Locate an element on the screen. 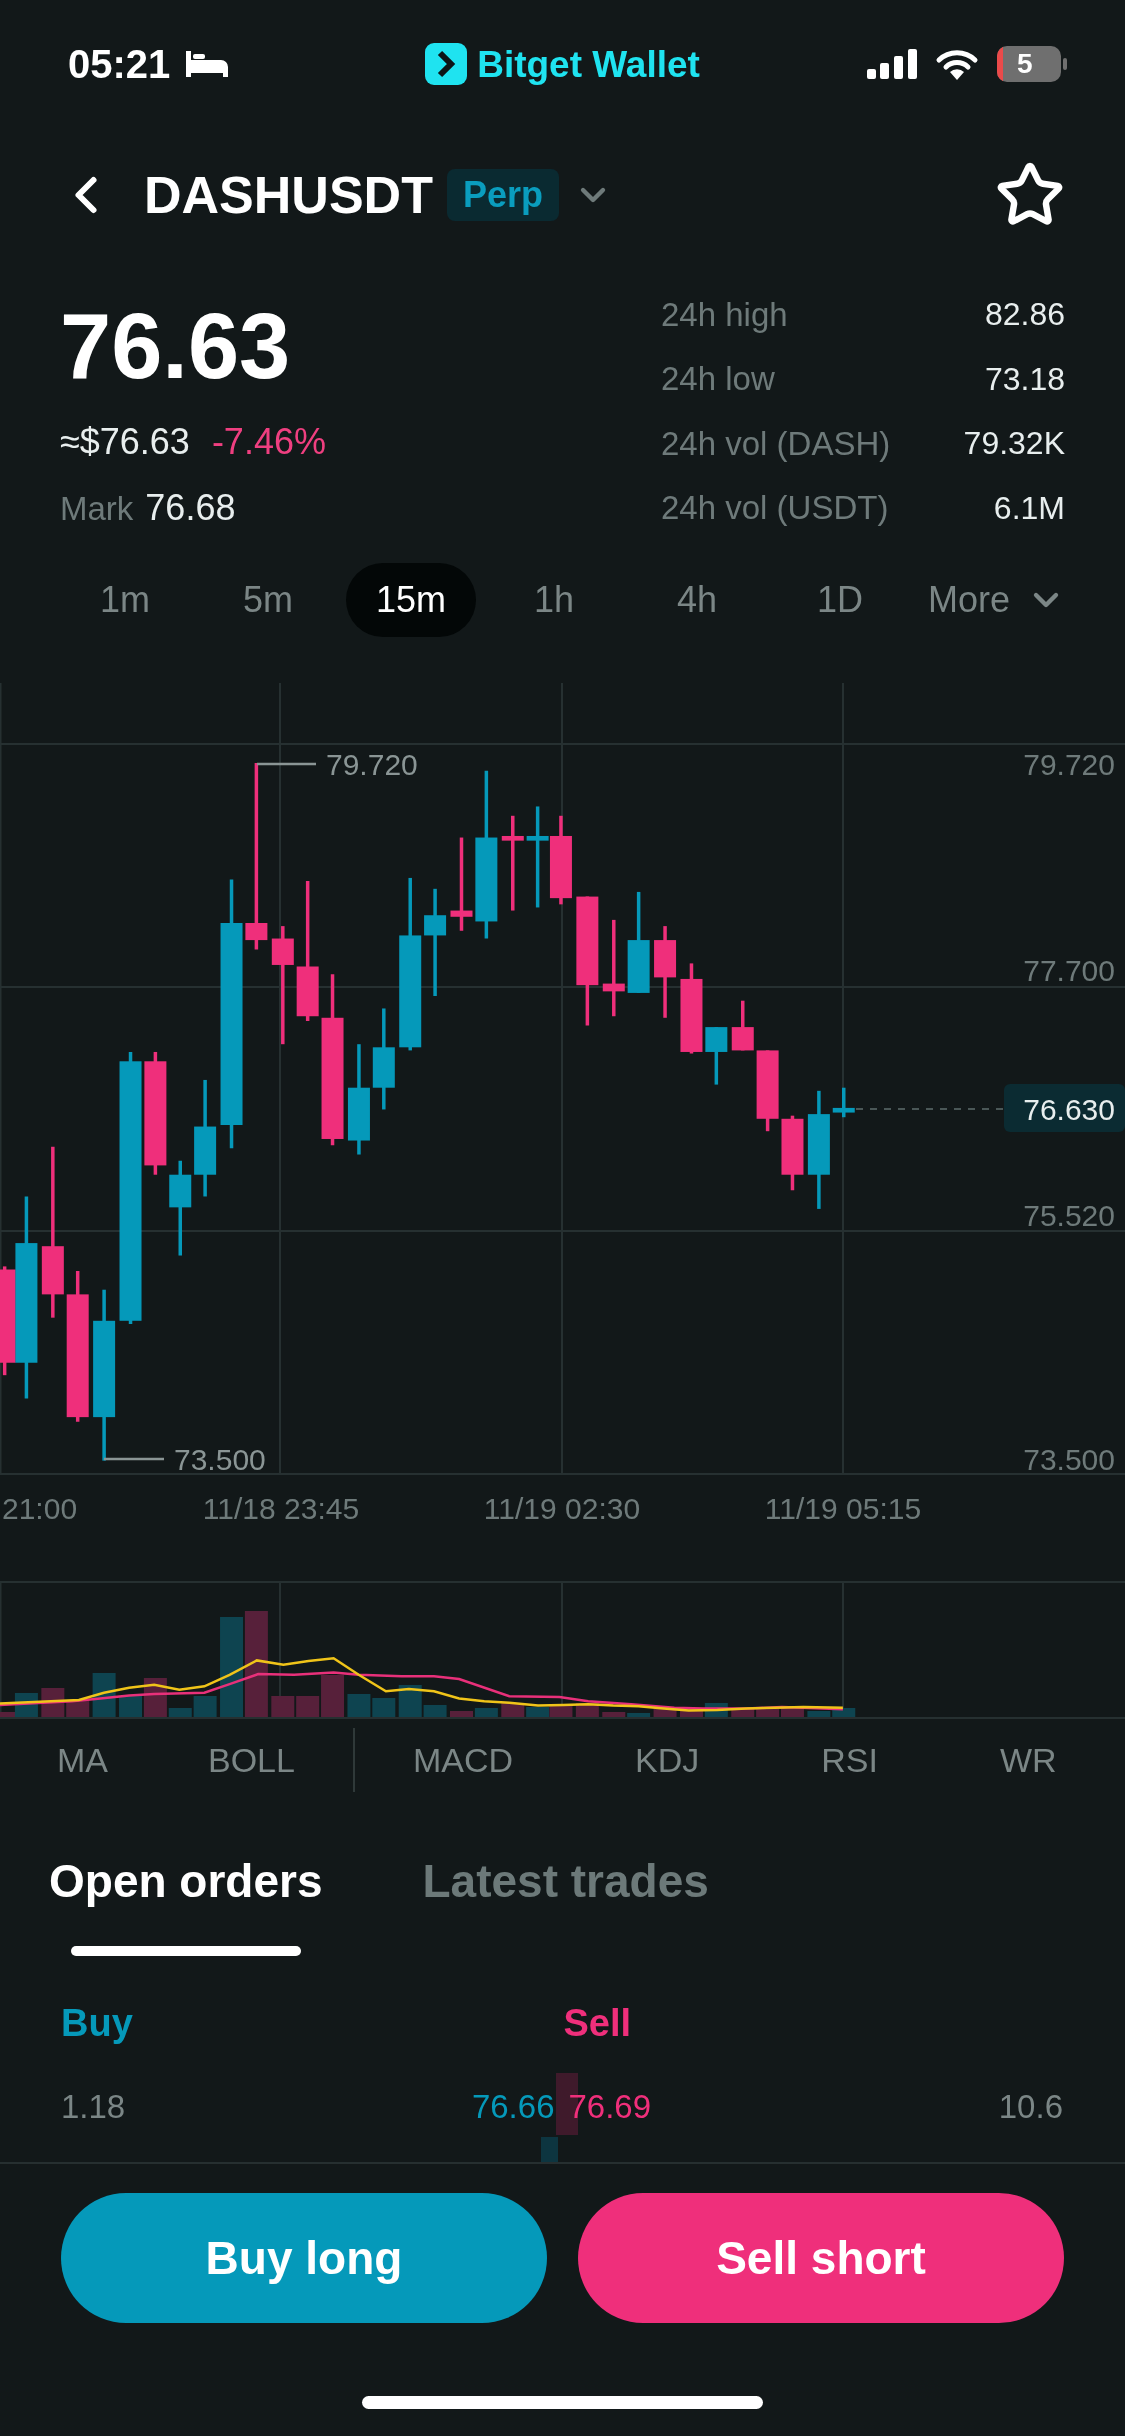 The width and height of the screenshot is (1125, 2436). last-price-tag: 76.630 is located at coordinates (1064, 1108).